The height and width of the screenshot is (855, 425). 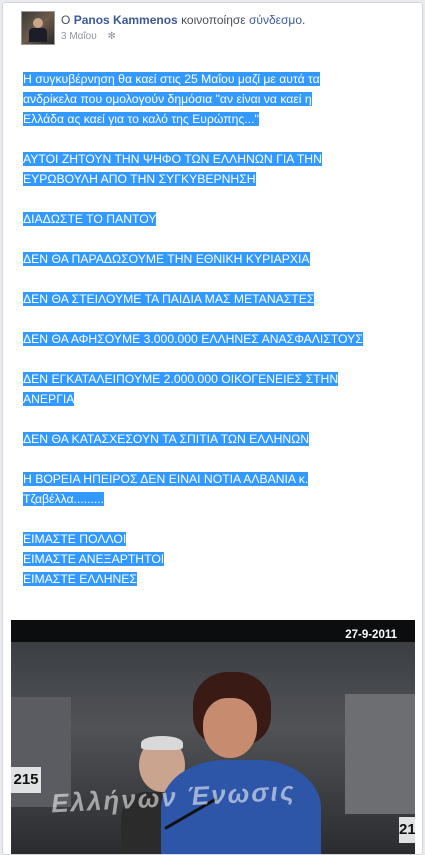 What do you see at coordinates (277, 20) in the screenshot?
I see `shared-link: σύνδεσμο.` at bounding box center [277, 20].